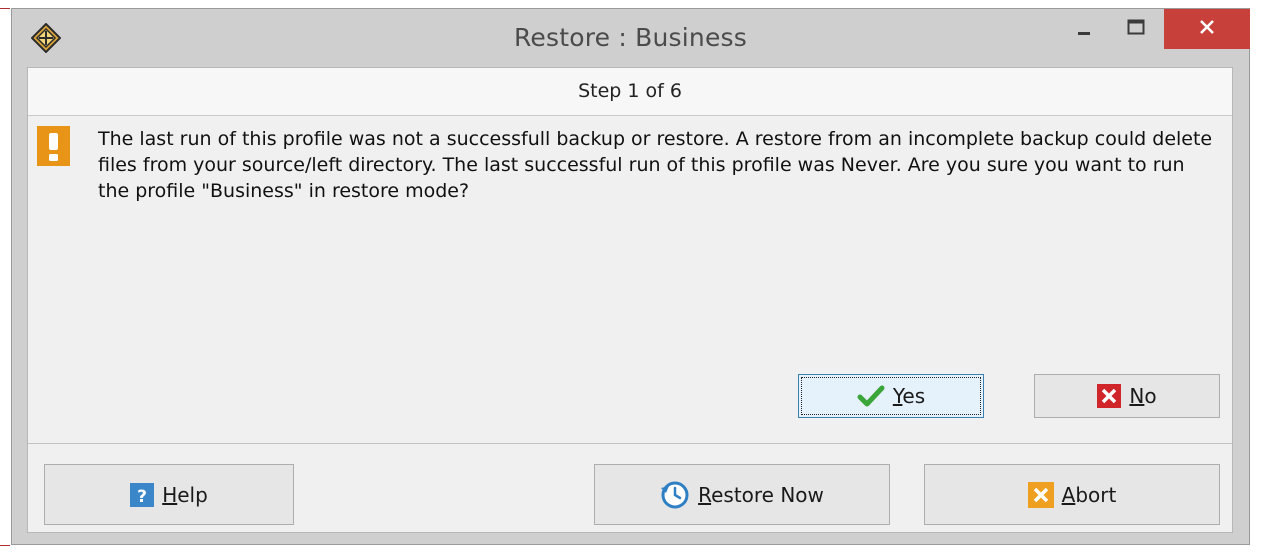 The height and width of the screenshot is (554, 1262). I want to click on maximize-icon, so click(1136, 29).